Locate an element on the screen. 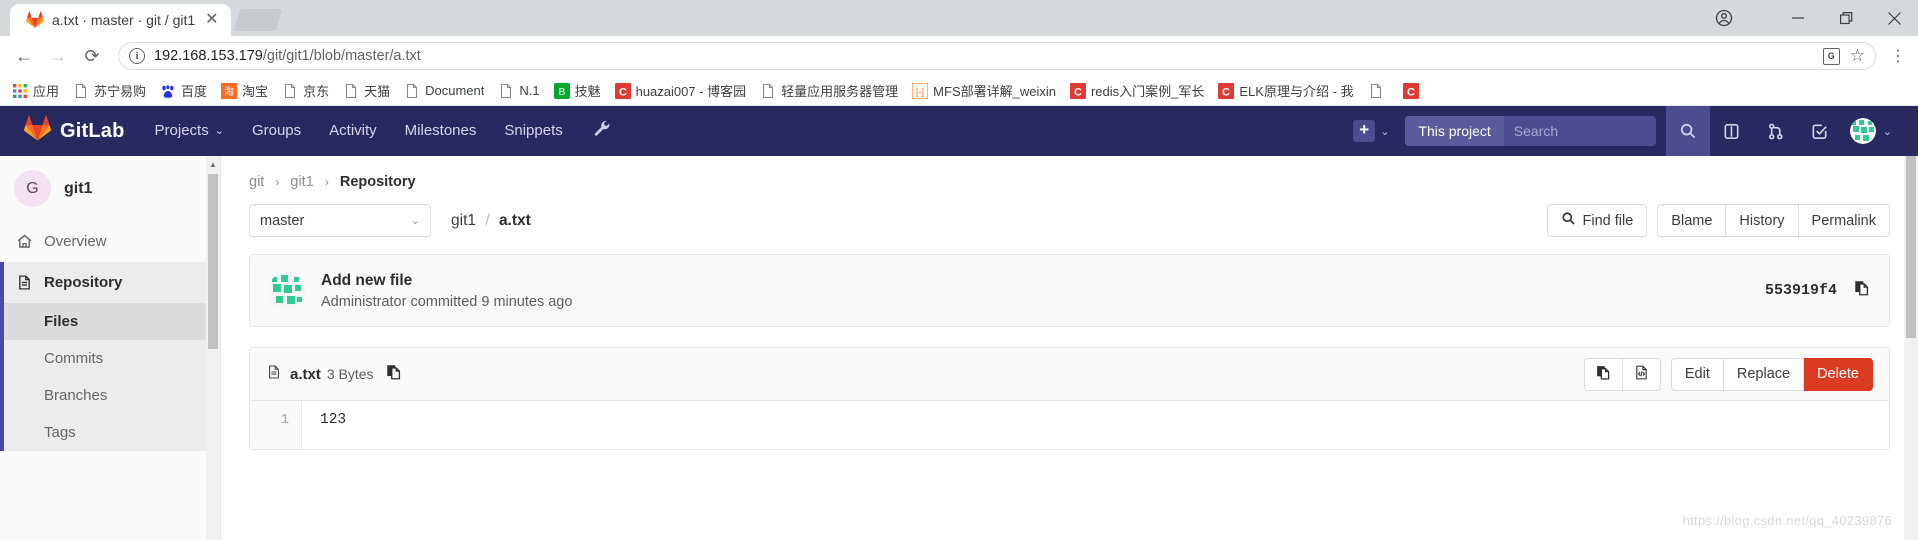 The height and width of the screenshot is (540, 1918). issues-icon is located at coordinates (1732, 131).